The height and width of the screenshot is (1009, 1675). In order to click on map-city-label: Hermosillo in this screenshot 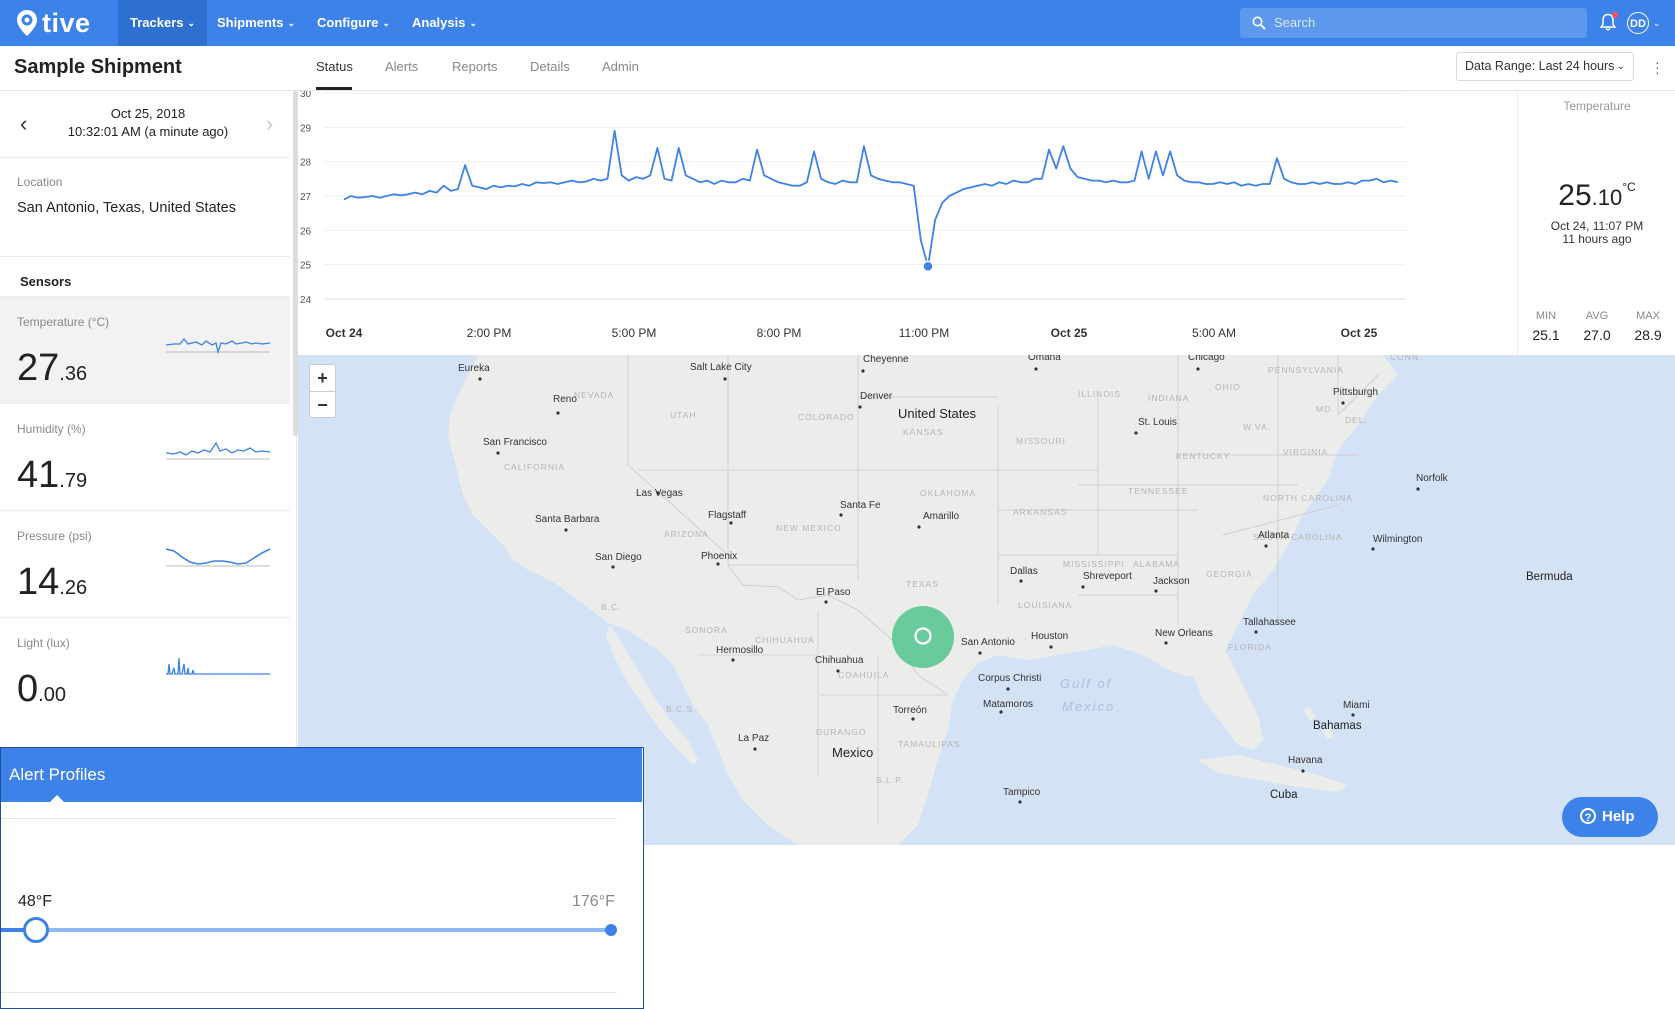, I will do `click(740, 650)`.